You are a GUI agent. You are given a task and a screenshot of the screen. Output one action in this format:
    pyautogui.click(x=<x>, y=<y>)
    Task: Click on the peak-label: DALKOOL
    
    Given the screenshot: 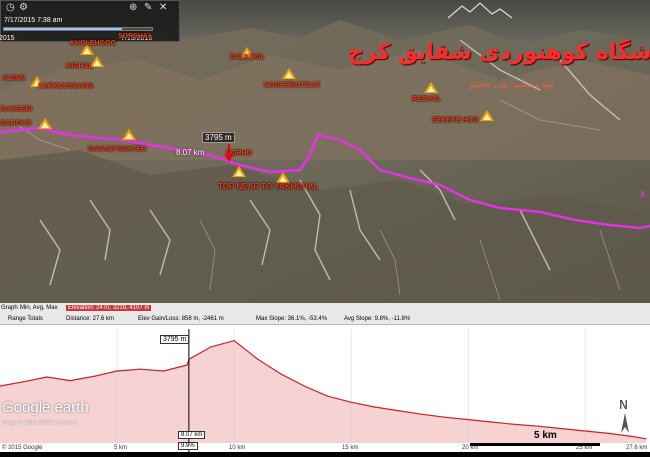 What is the action you would take?
    pyautogui.click(x=247, y=57)
    